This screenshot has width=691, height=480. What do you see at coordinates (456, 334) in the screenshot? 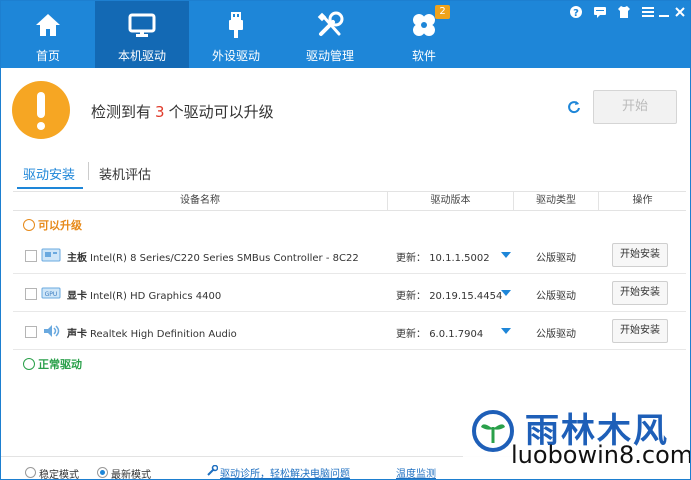
I see `version-number: 6.0.1.7904` at bounding box center [456, 334].